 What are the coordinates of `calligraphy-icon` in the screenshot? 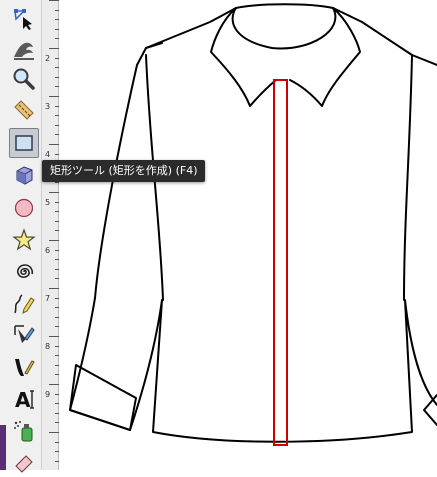 It's located at (25, 367).